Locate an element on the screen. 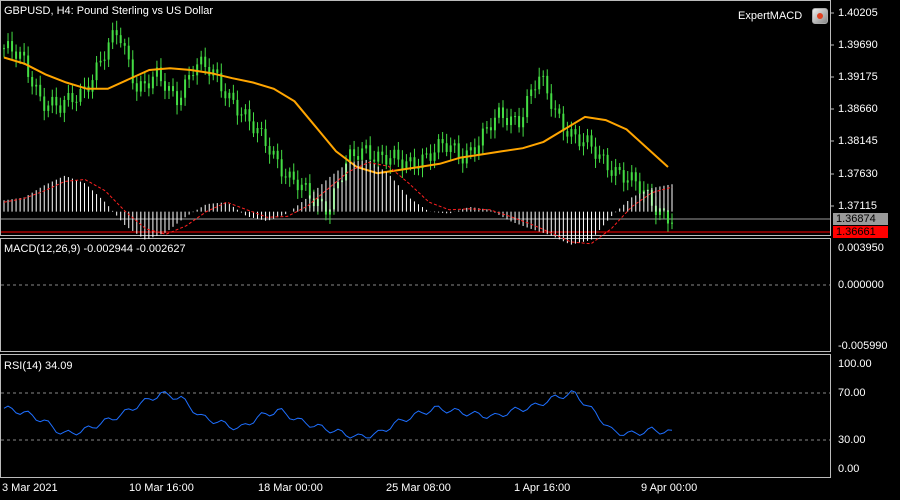 The width and height of the screenshot is (900, 500). rsi-tick: 70.00 is located at coordinates (852, 393).